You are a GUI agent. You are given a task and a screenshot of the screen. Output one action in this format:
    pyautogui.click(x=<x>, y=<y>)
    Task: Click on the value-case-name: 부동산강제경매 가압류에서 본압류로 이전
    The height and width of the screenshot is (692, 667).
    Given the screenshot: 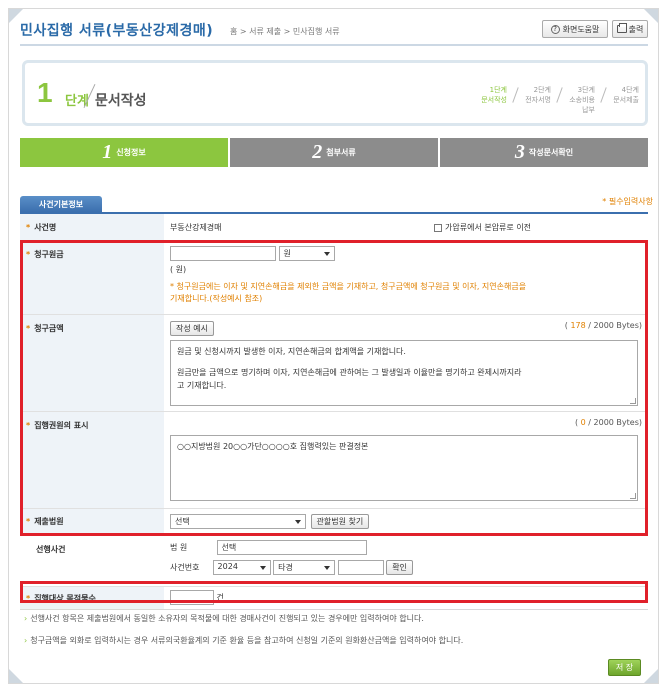 What is the action you would take?
    pyautogui.click(x=406, y=227)
    